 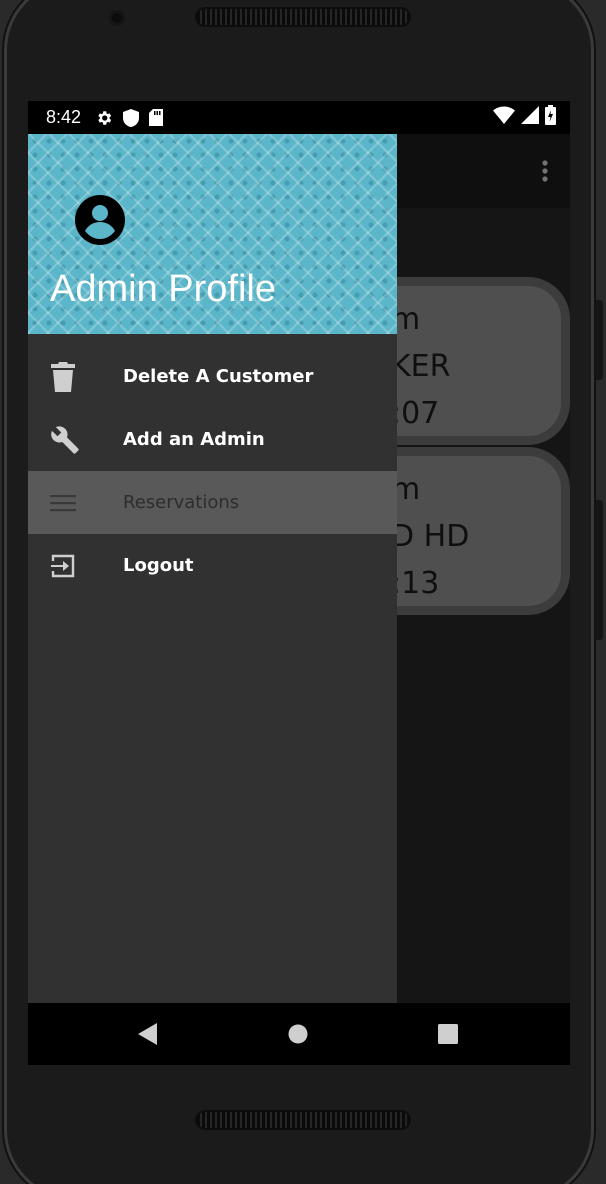 What do you see at coordinates (212, 234) in the screenshot?
I see `drawer-header: Admin Profile` at bounding box center [212, 234].